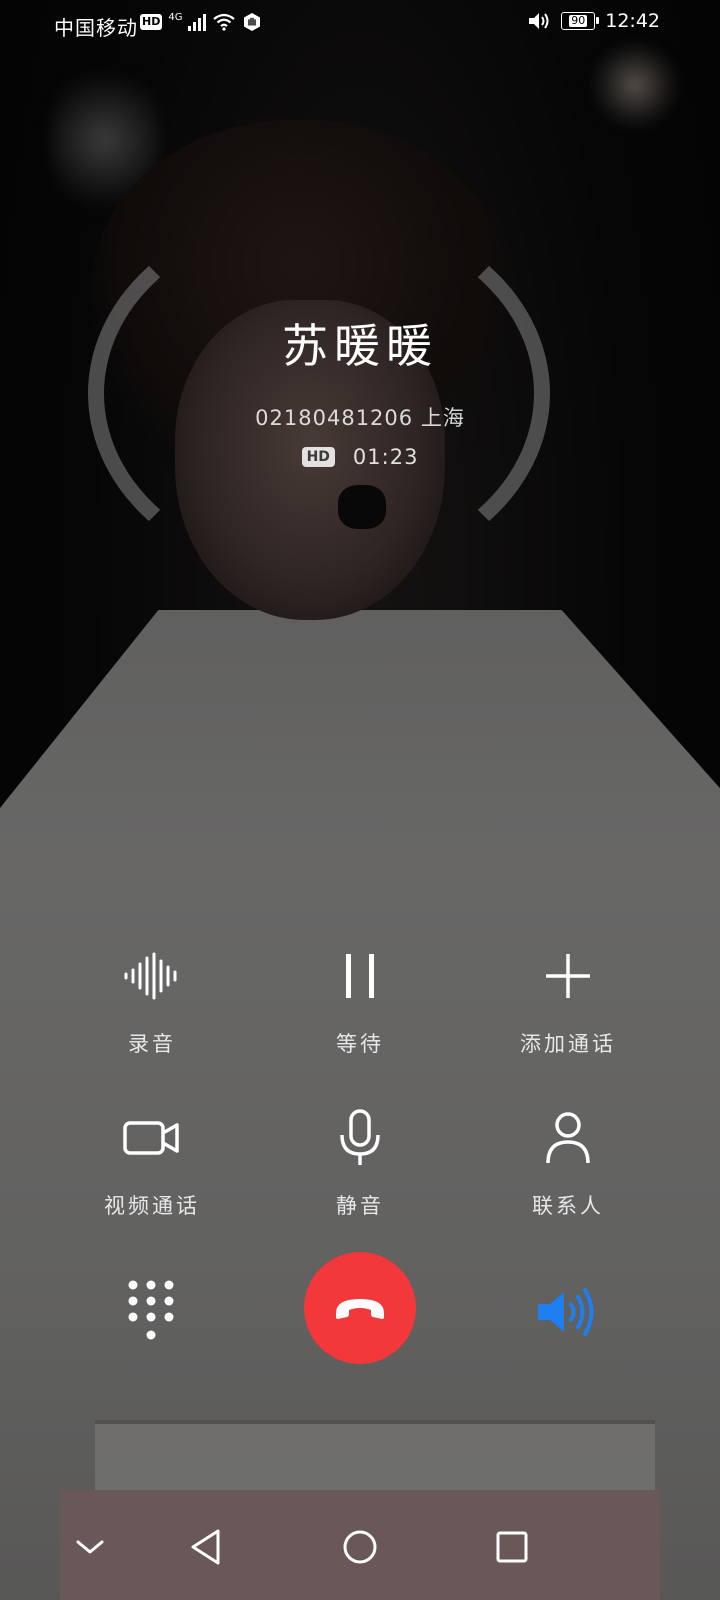 The image size is (720, 1600). Describe the element at coordinates (152, 1163) in the screenshot. I see `video-call-button: 视频通话` at that location.